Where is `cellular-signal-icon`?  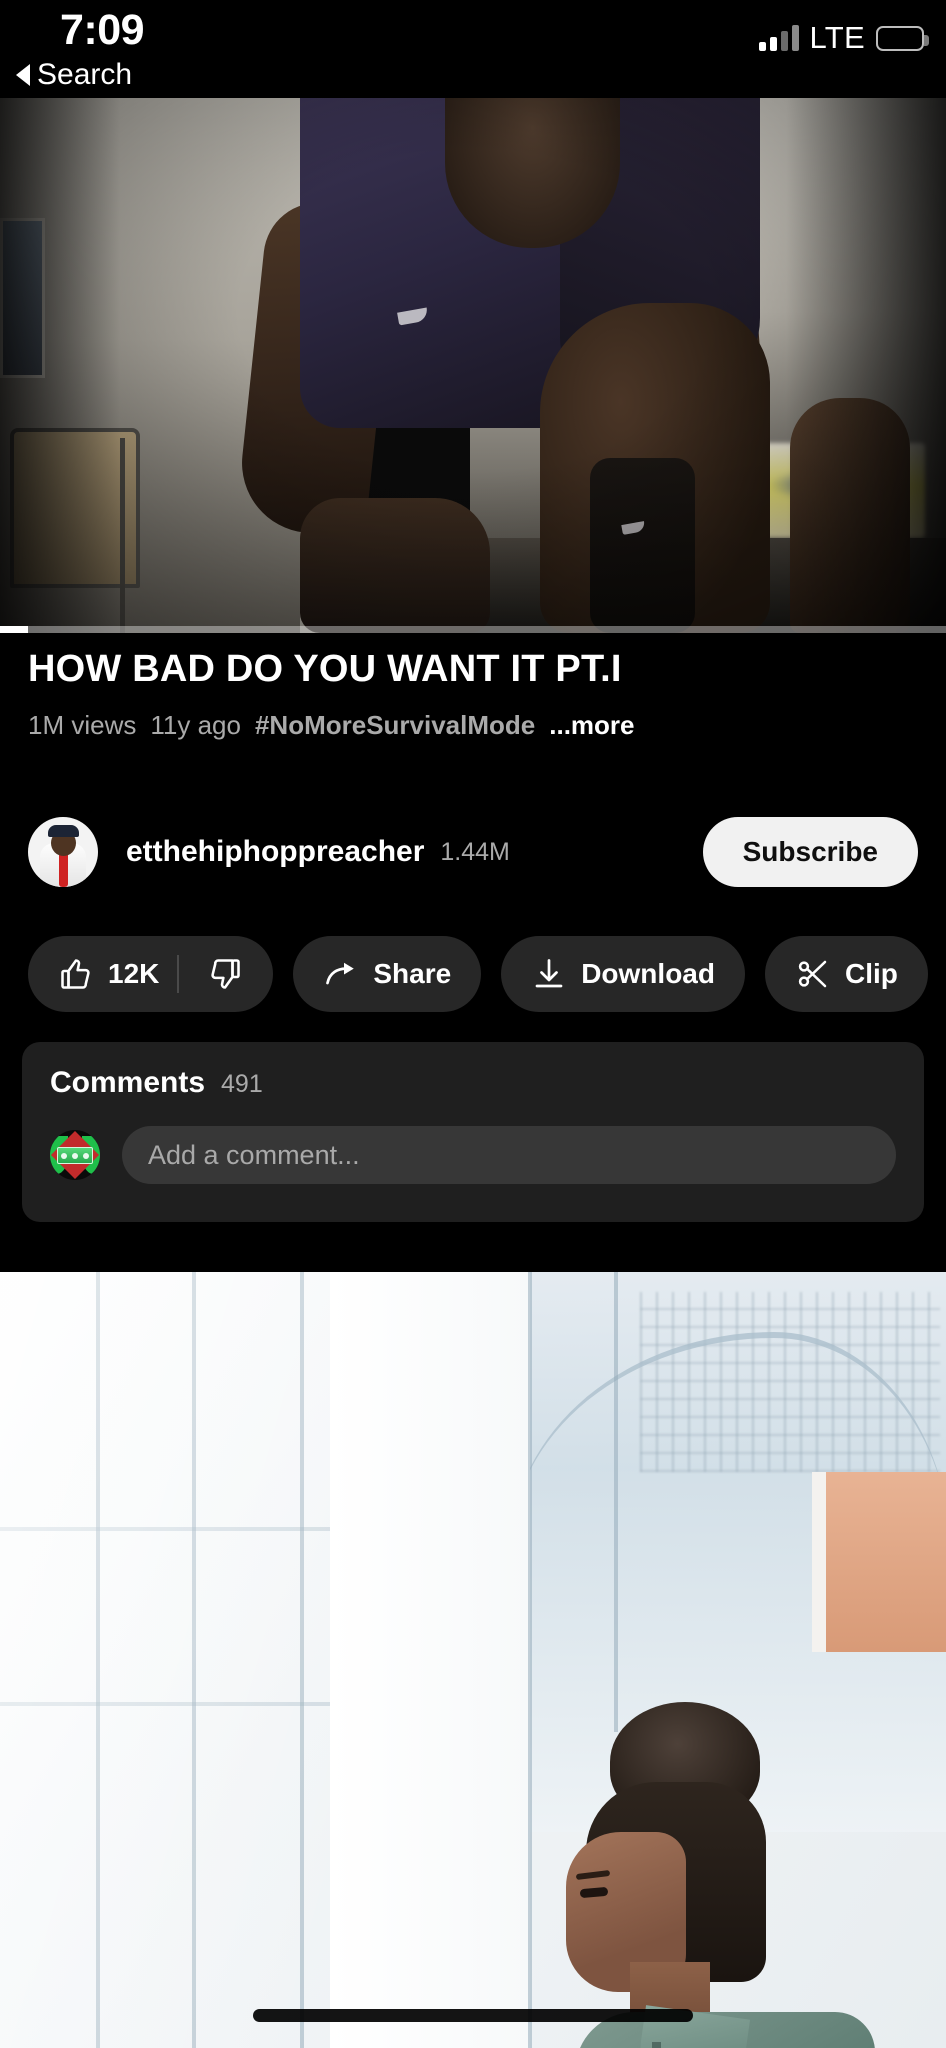
cellular-signal-icon is located at coordinates (778, 38).